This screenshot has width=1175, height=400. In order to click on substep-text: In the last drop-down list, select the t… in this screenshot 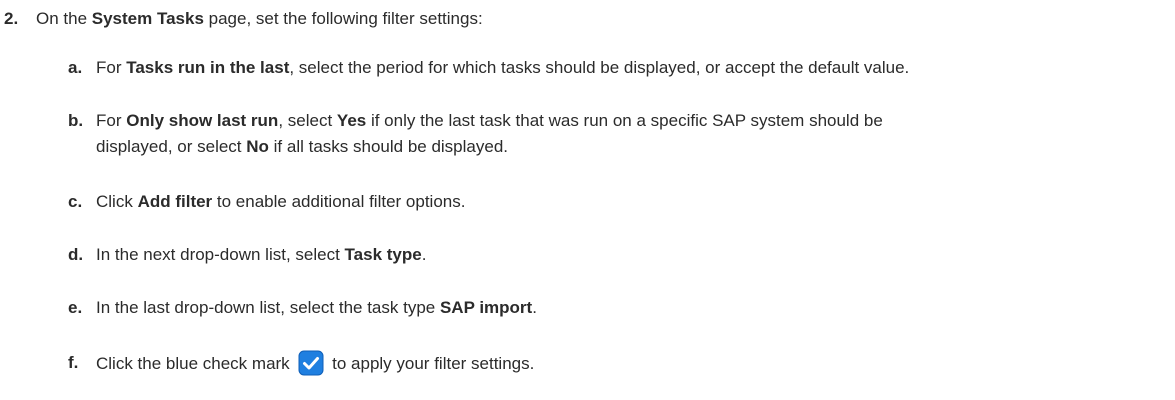, I will do `click(632, 308)`.